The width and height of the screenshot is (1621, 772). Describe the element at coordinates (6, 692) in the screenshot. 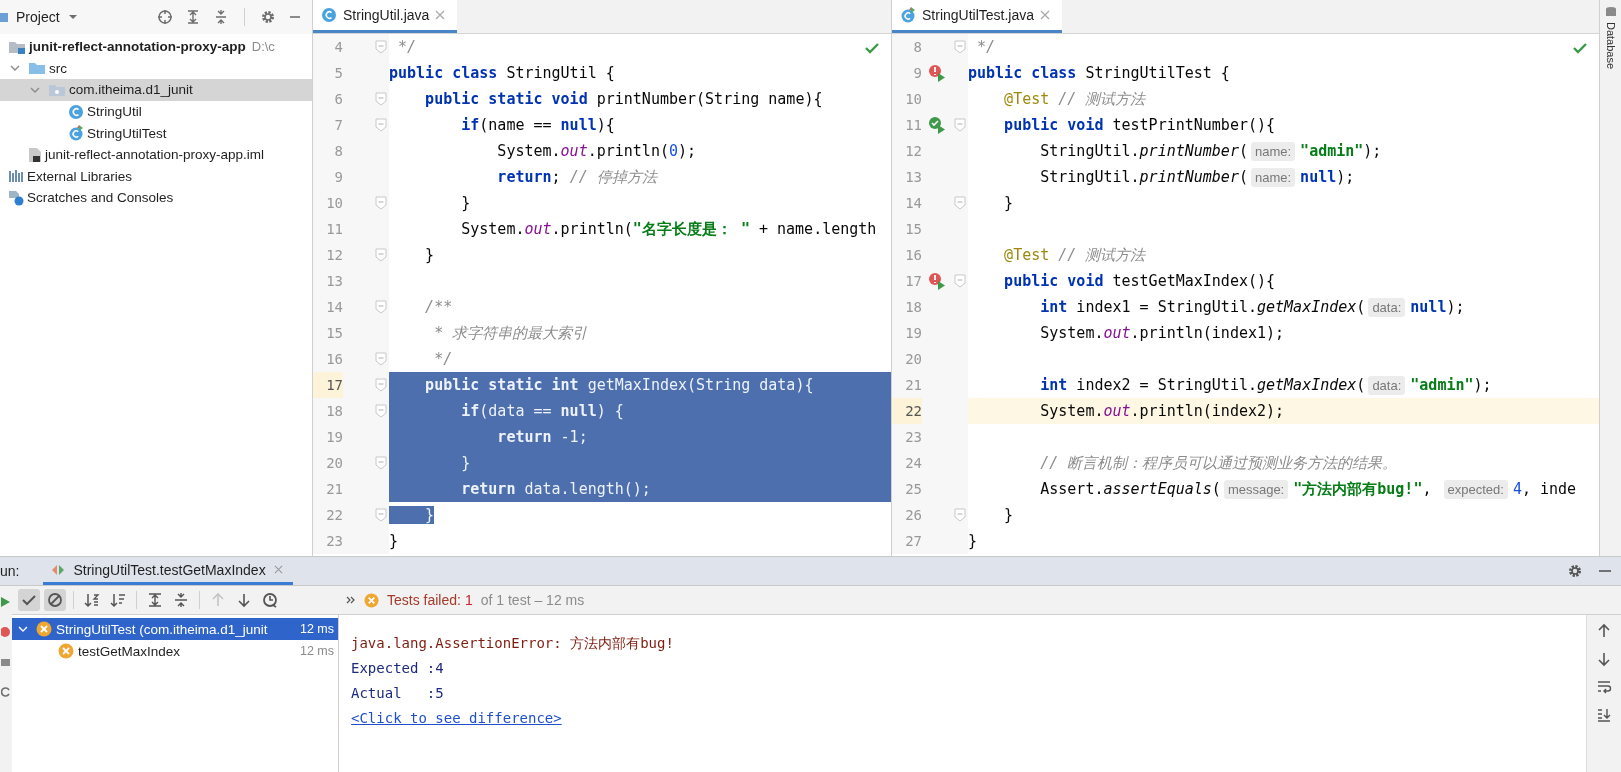

I see `refresh-icon` at that location.